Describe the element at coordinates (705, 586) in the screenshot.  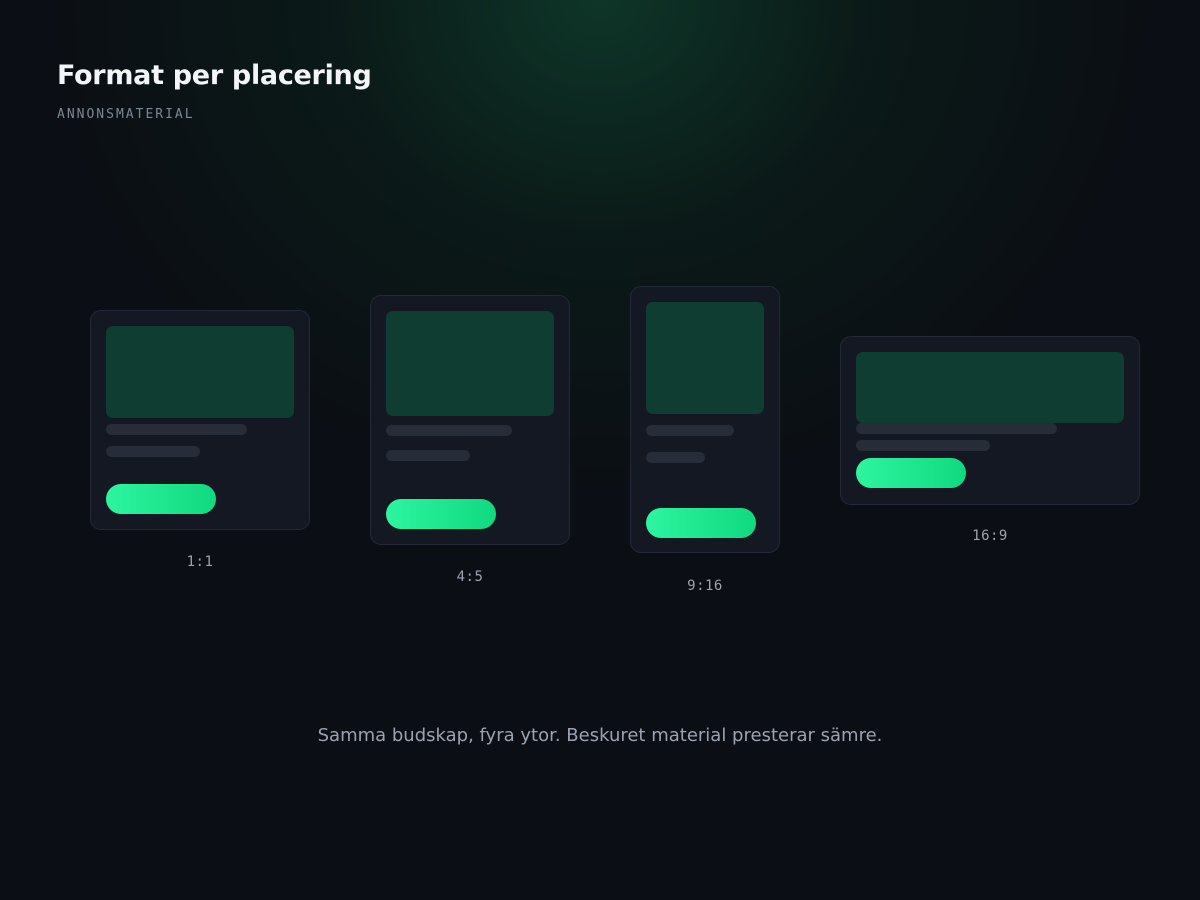
I see `format-ratio-label: 9:16` at that location.